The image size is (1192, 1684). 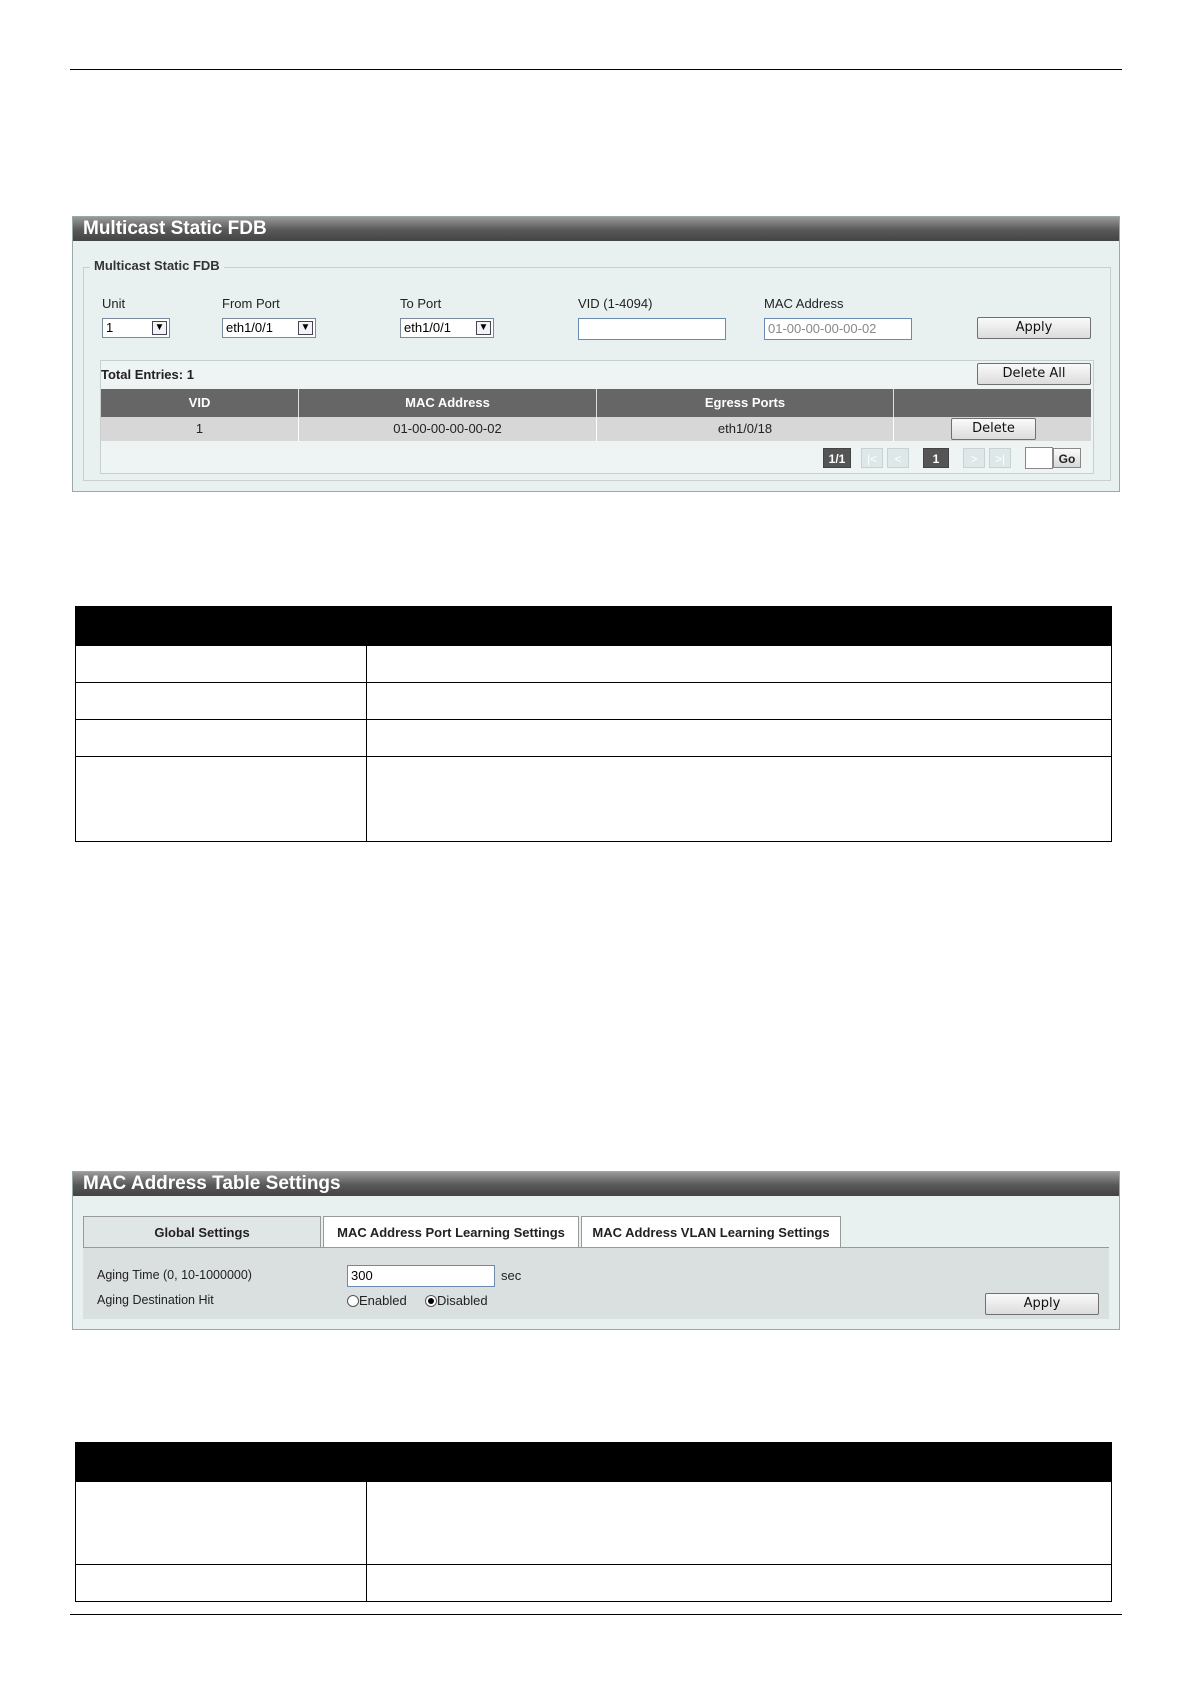 What do you see at coordinates (596, 69) in the screenshot?
I see `page-top-rule` at bounding box center [596, 69].